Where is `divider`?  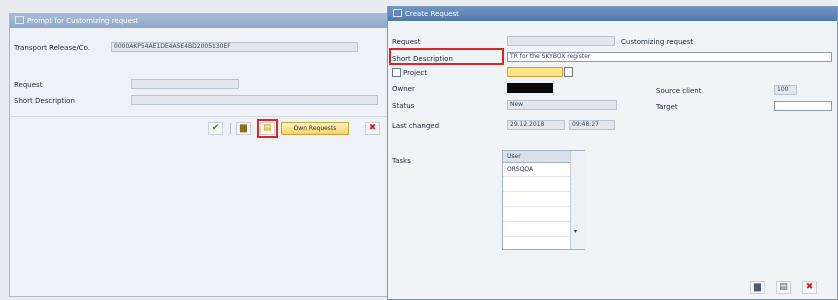 divider is located at coordinates (200, 116).